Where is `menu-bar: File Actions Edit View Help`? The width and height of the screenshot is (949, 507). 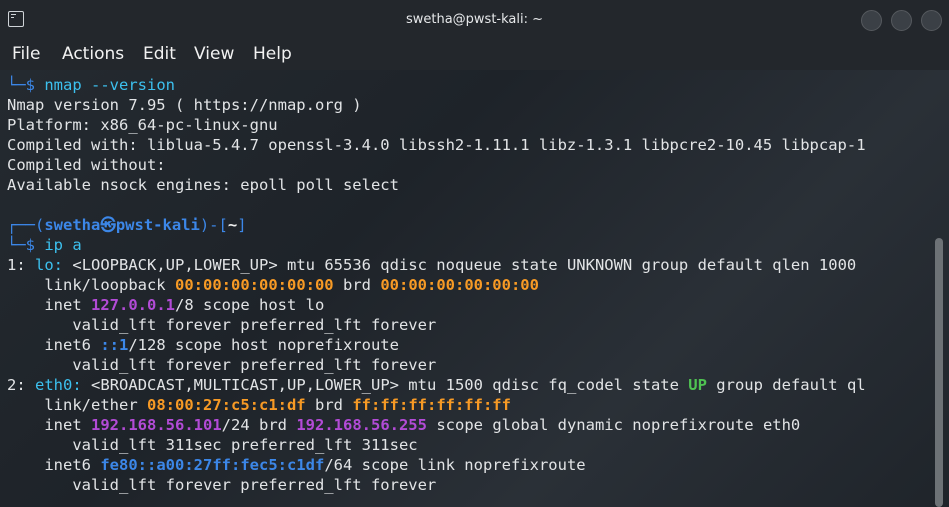
menu-bar: File Actions Edit View Help is located at coordinates (474, 55).